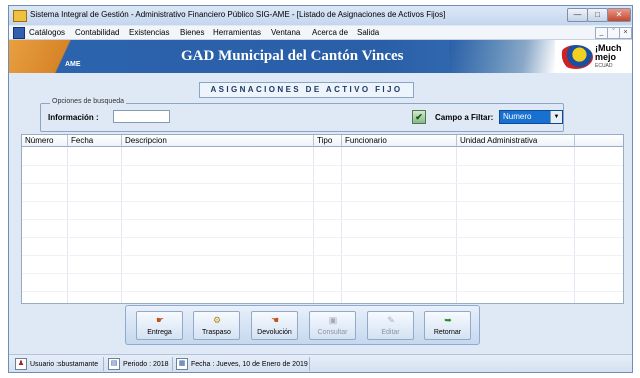  Describe the element at coordinates (448, 320) in the screenshot. I see `back-icon: ➥` at that location.